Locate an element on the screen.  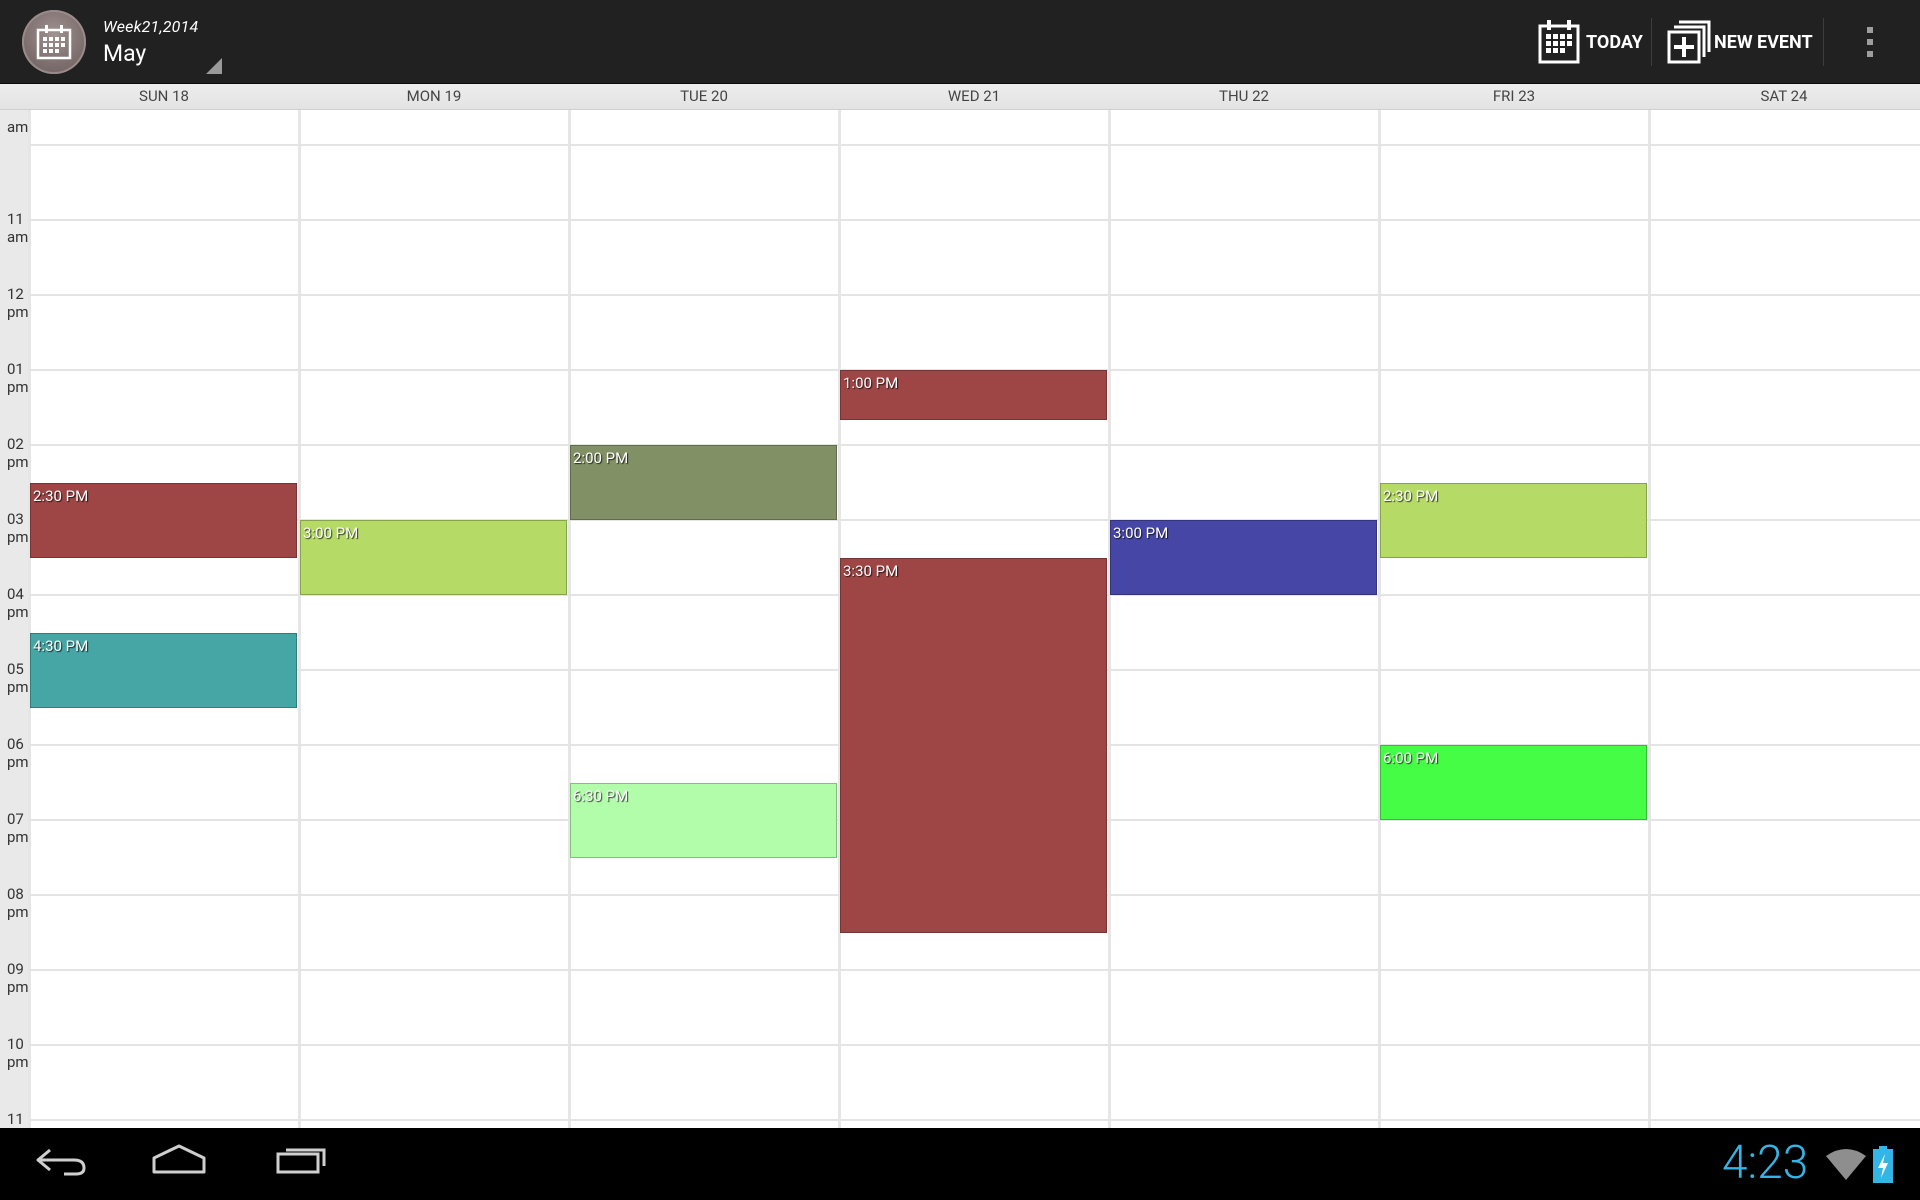
today-button: TODAY is located at coordinates (1590, 42).